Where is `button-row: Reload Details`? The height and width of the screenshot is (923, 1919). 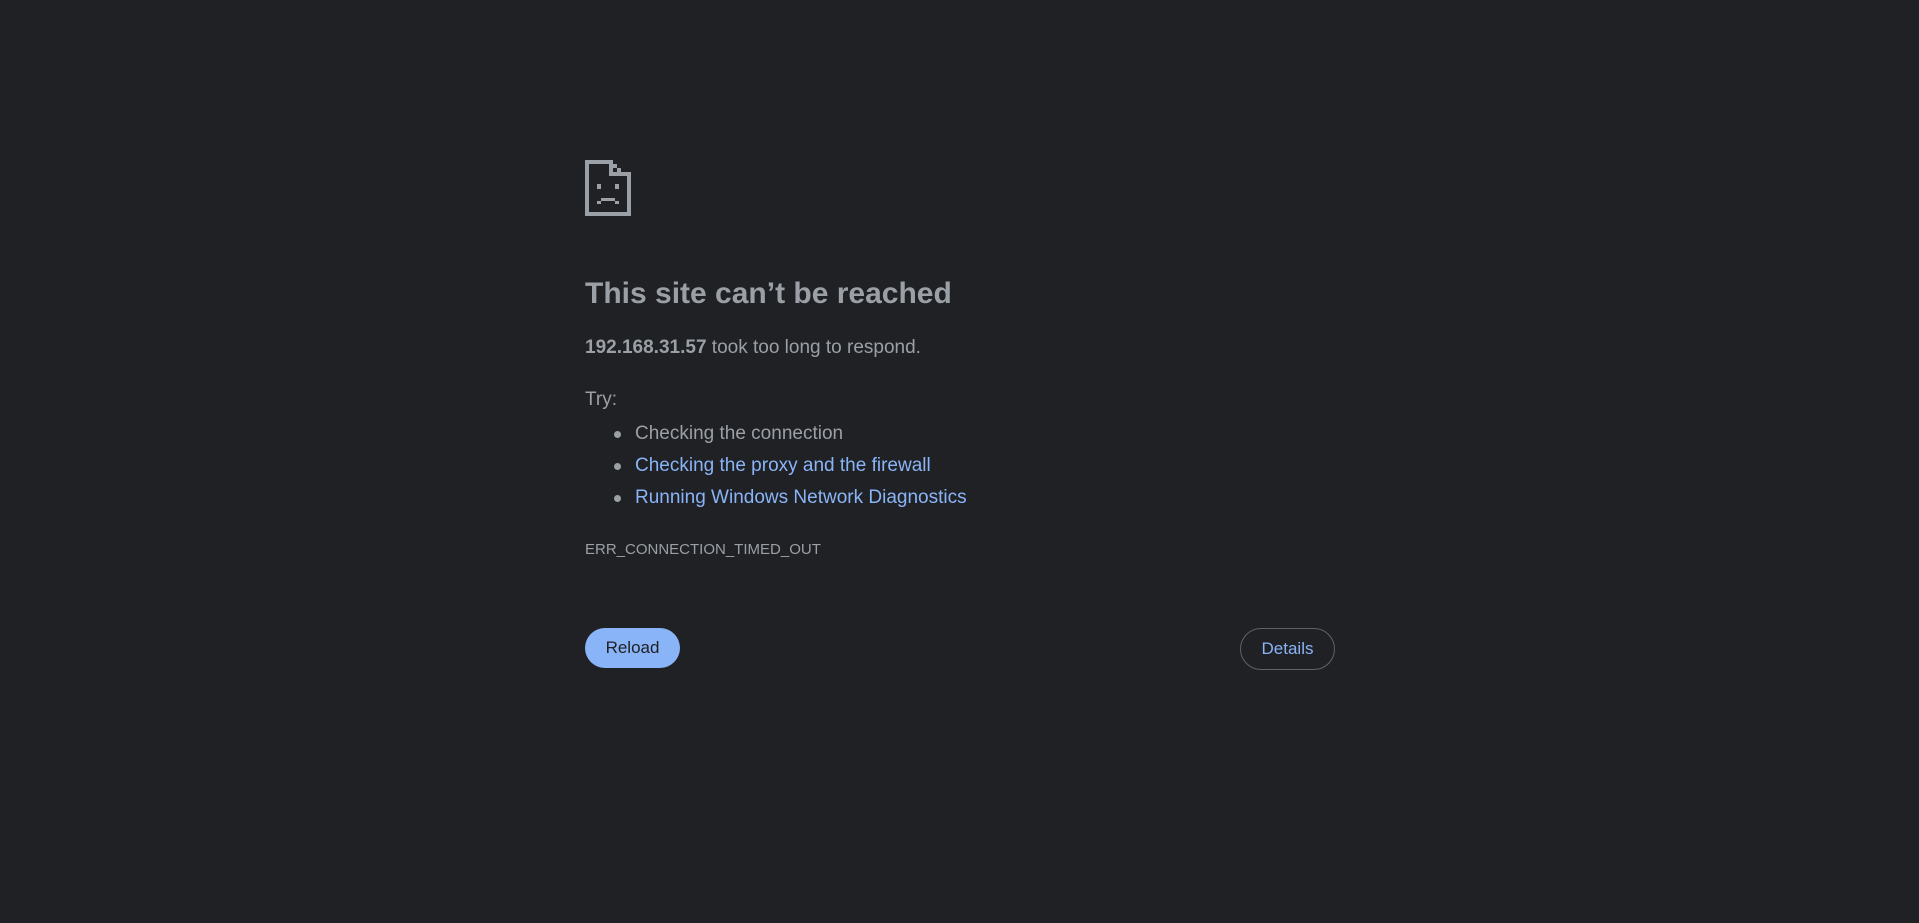
button-row: Reload Details is located at coordinates (960, 649).